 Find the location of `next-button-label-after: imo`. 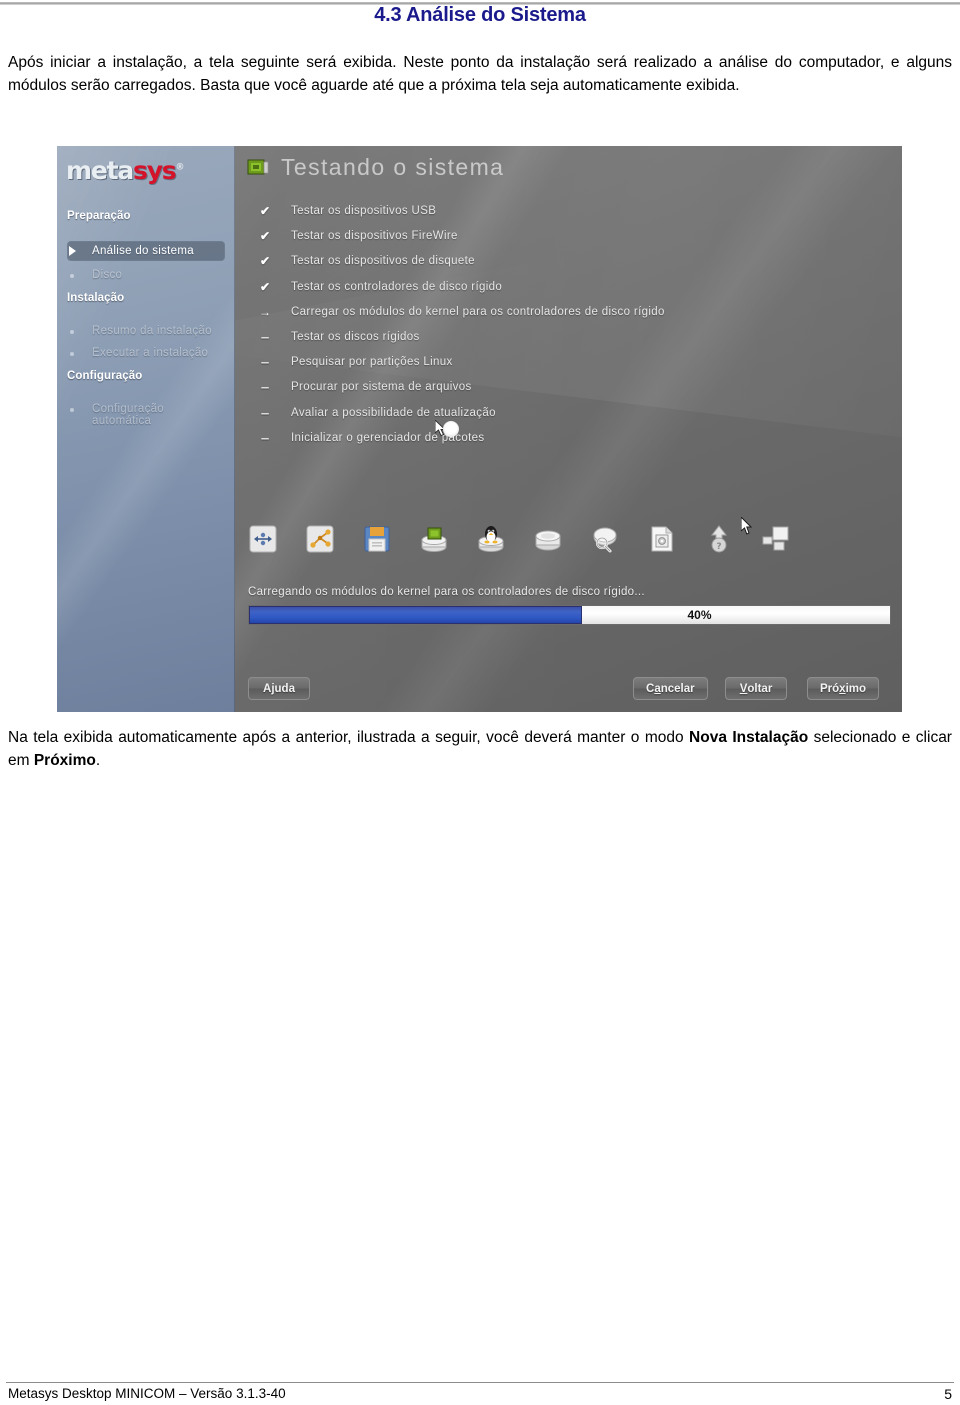

next-button-label-after: imo is located at coordinates (856, 688).